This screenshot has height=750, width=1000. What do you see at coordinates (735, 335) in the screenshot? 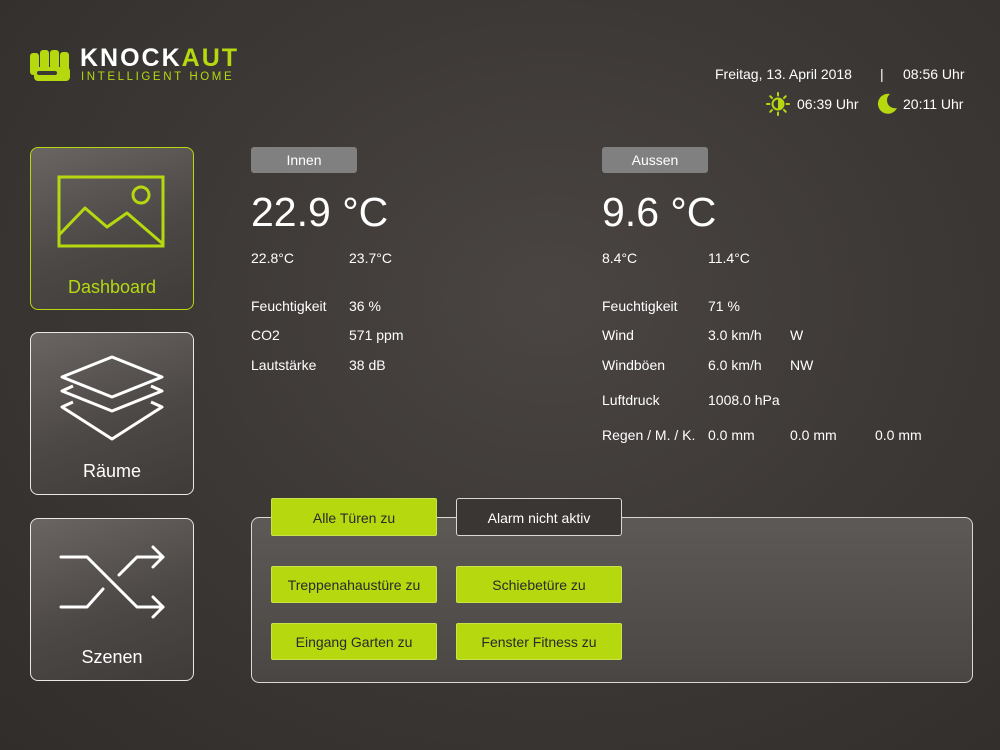
I see `outside-wind-value: 3.0 km/h` at bounding box center [735, 335].